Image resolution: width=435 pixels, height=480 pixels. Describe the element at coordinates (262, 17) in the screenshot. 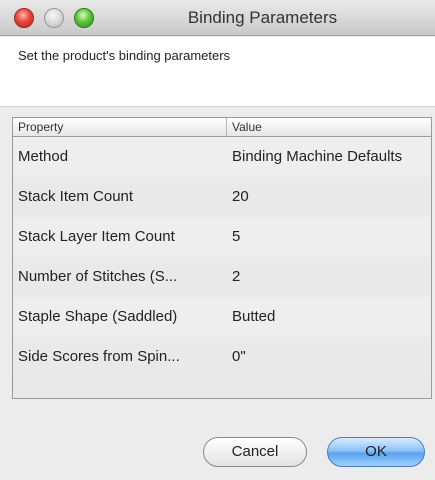

I see `window-title: Binding Parameters` at that location.